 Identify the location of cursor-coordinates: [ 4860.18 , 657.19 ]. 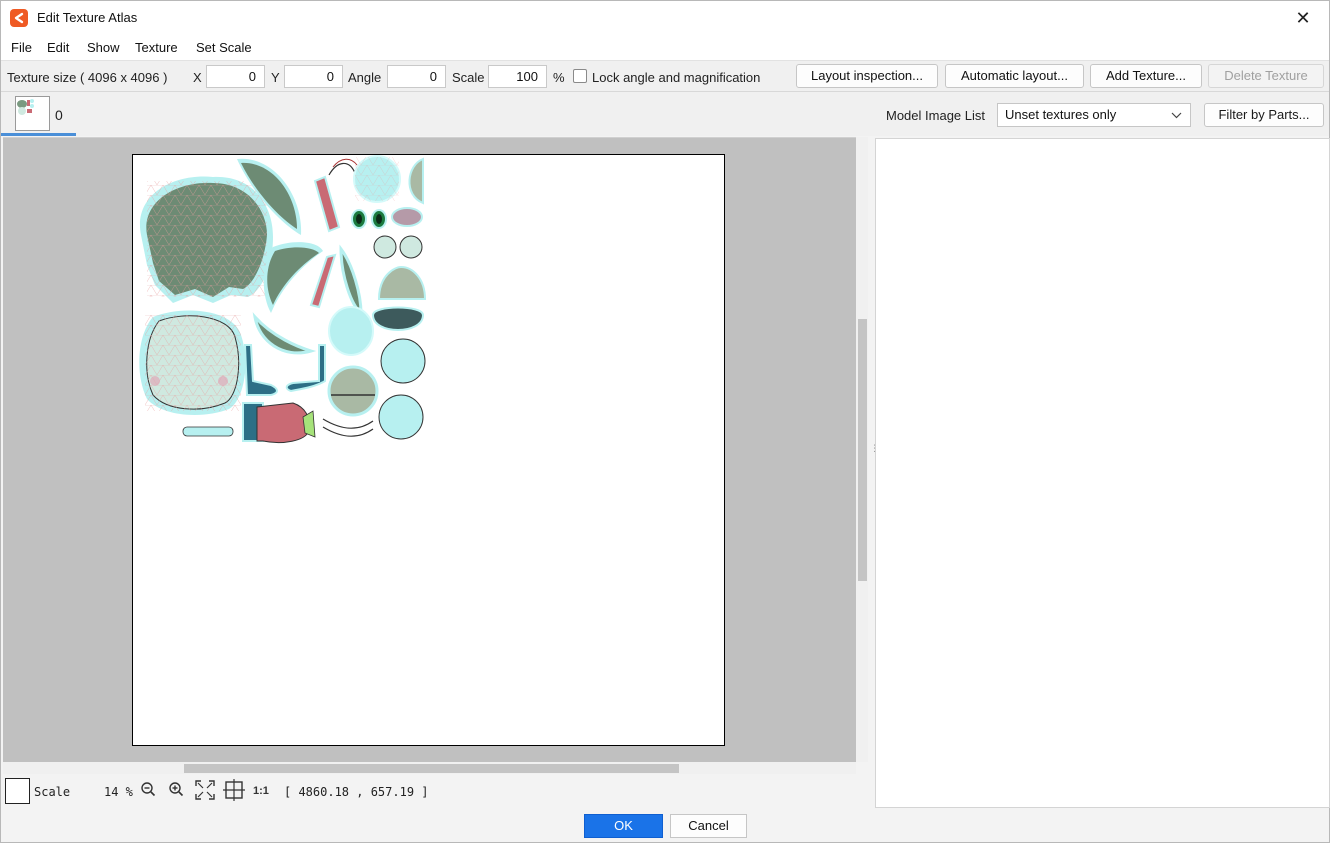
(356, 792).